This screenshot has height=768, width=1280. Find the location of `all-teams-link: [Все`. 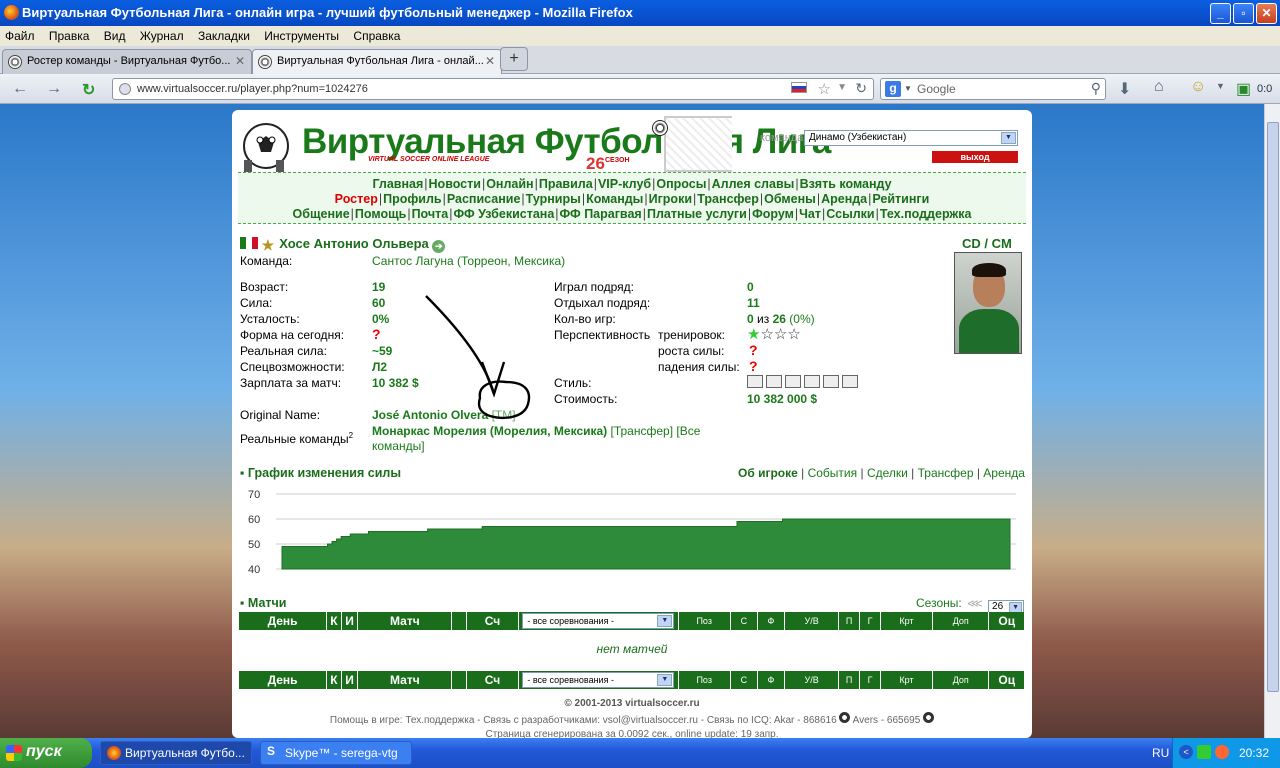

all-teams-link: [Все is located at coordinates (688, 431).